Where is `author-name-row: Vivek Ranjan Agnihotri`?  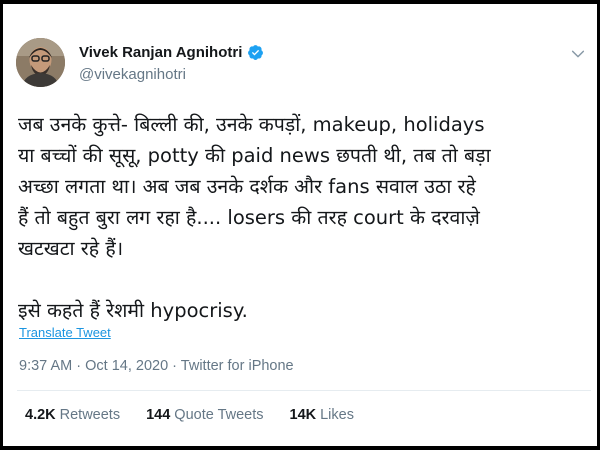 author-name-row: Vivek Ranjan Agnihotri is located at coordinates (171, 52).